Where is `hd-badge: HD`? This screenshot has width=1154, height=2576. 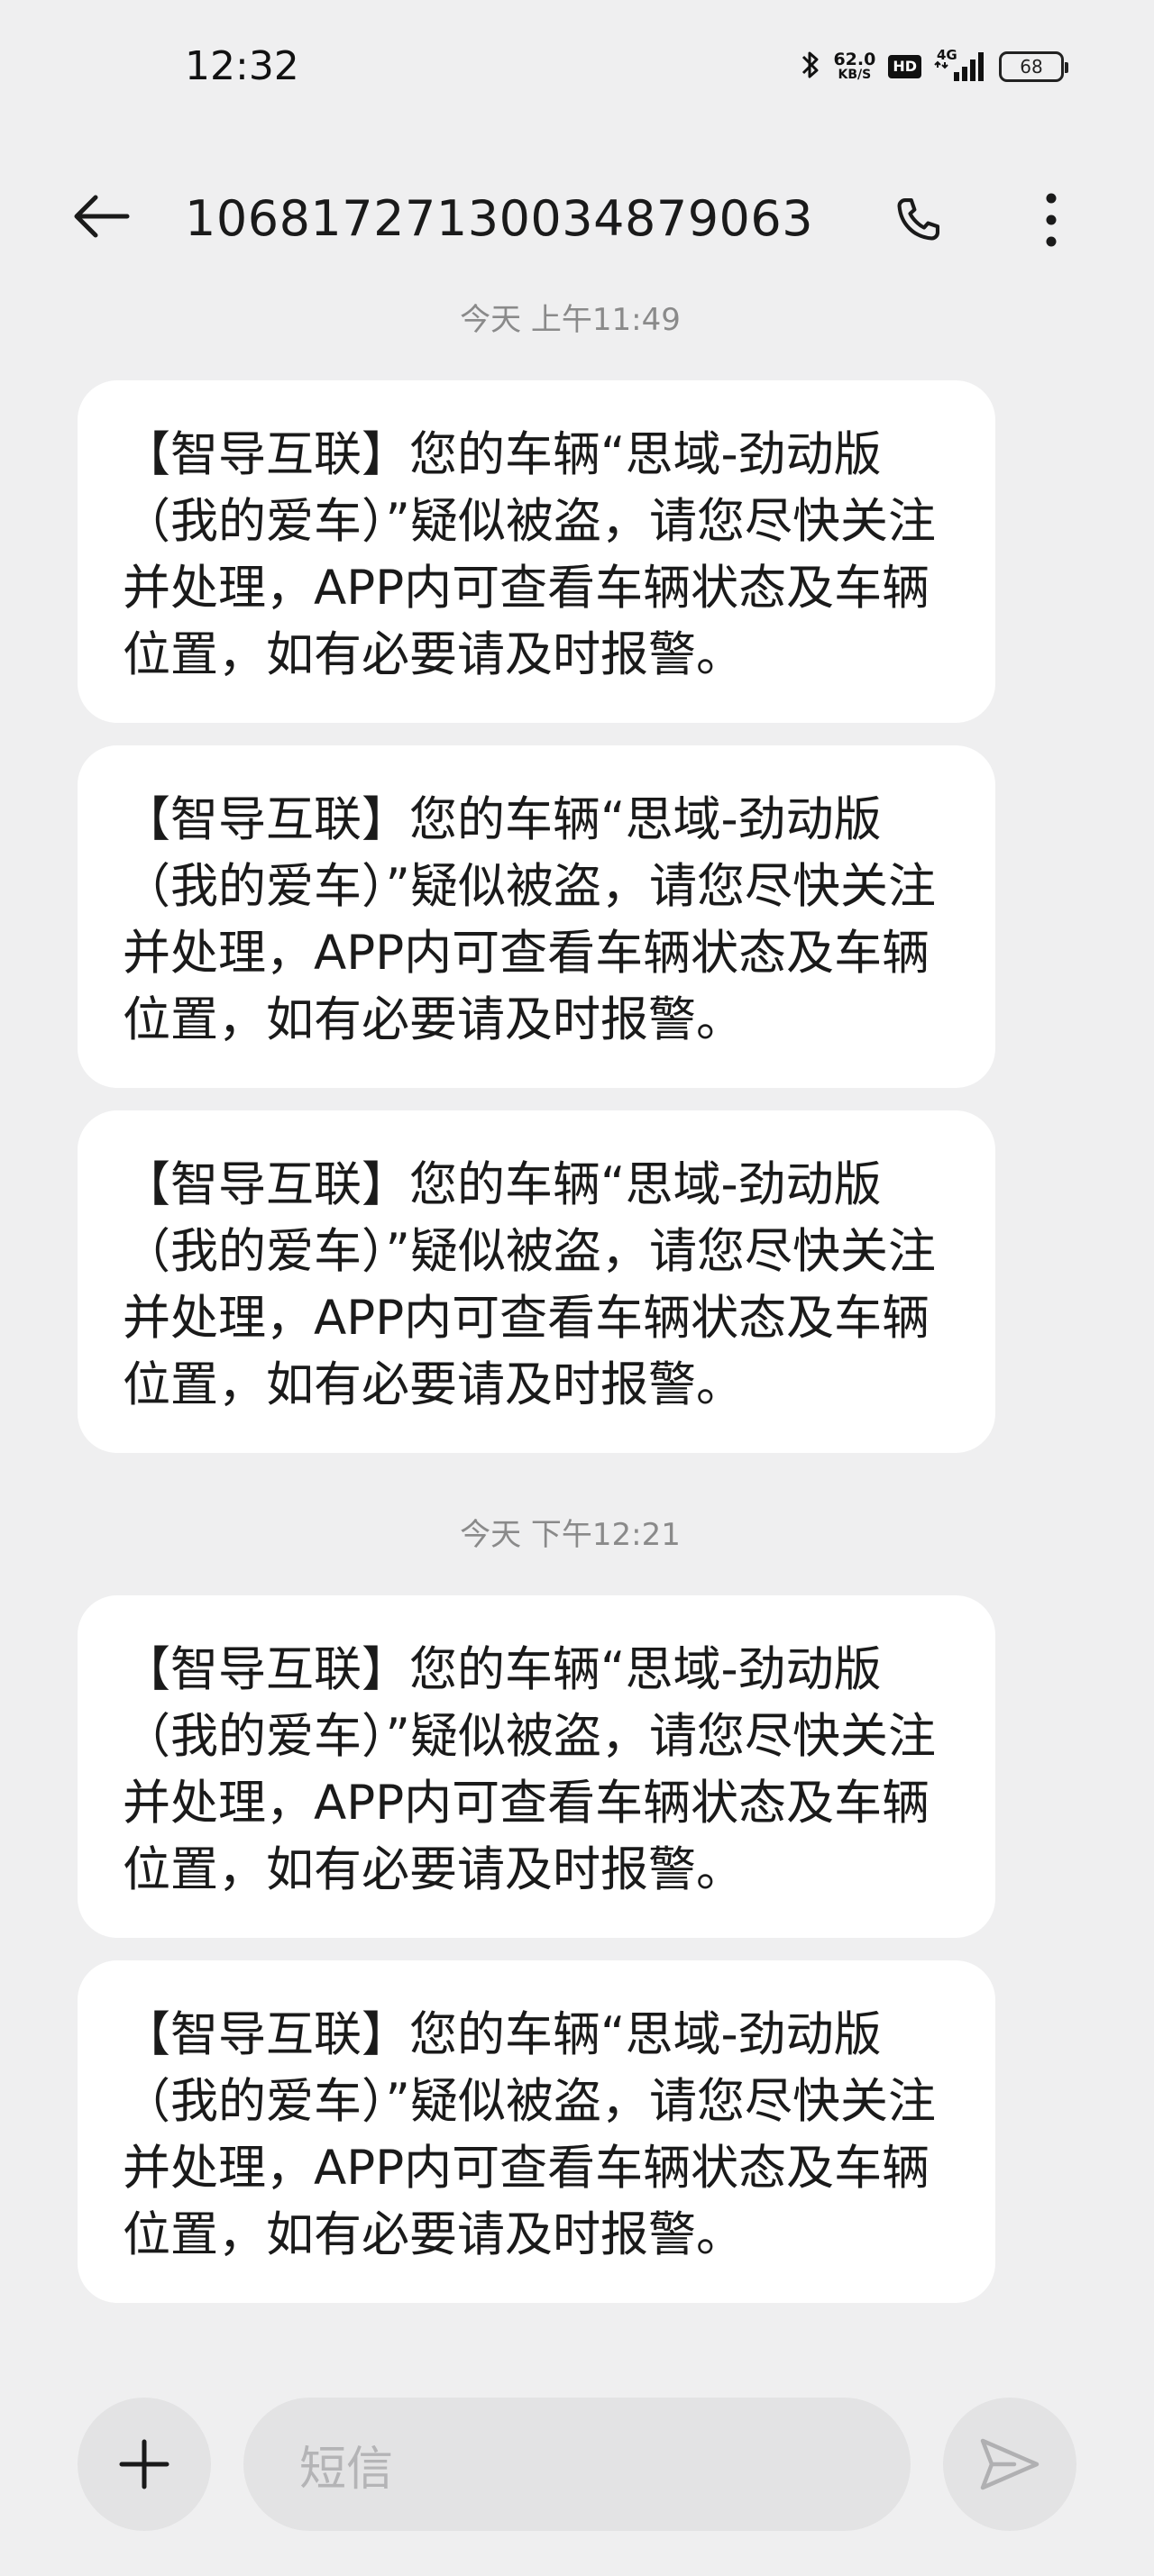
hd-badge: HD is located at coordinates (904, 66).